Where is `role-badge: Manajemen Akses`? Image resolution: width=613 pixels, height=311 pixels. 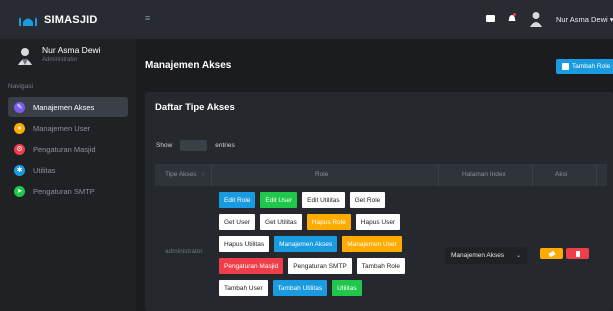
role-badge: Manajemen Akses is located at coordinates (306, 244).